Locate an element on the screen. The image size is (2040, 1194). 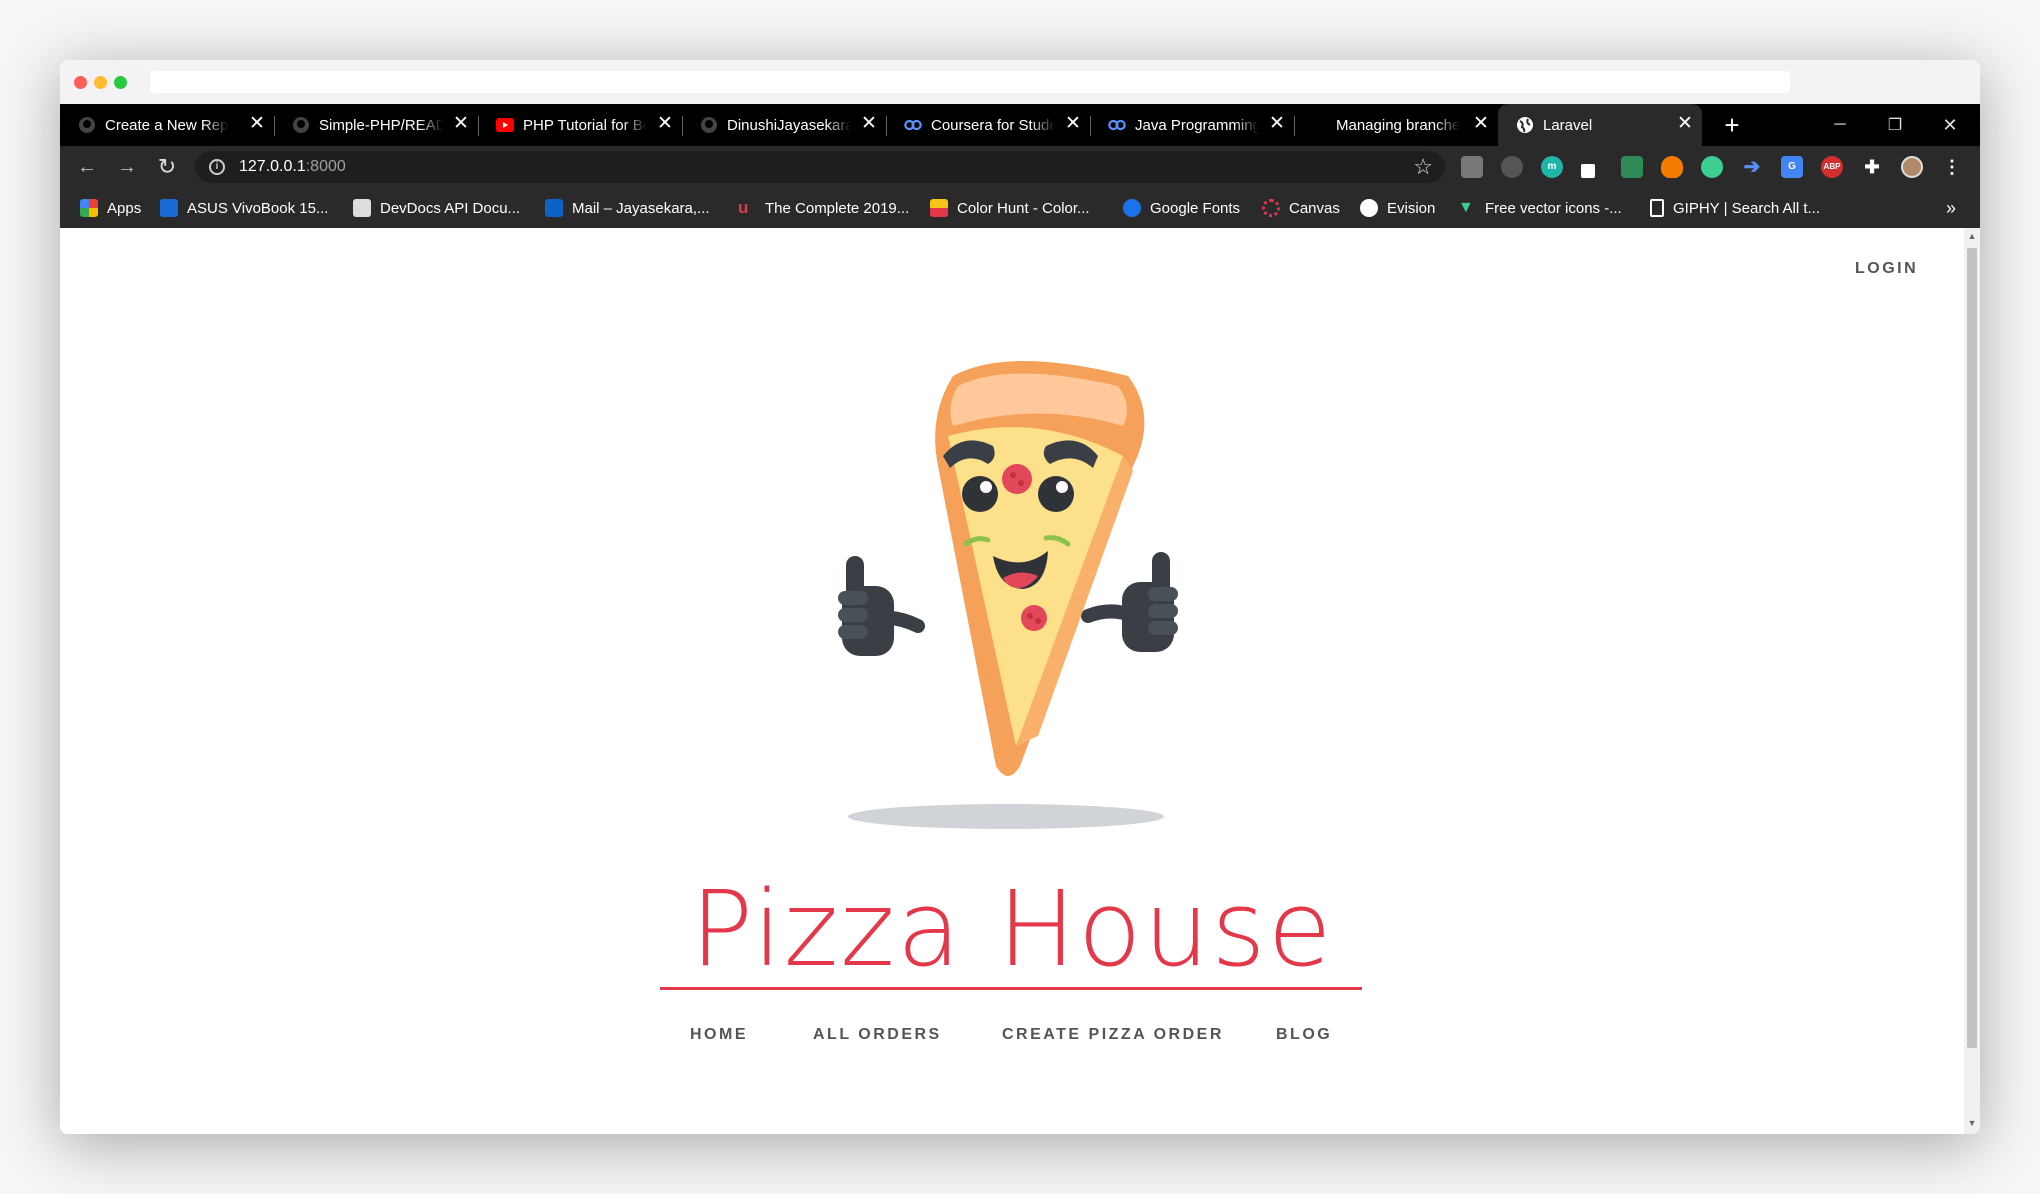
adblock-extension-icon: ABP is located at coordinates (1832, 167).